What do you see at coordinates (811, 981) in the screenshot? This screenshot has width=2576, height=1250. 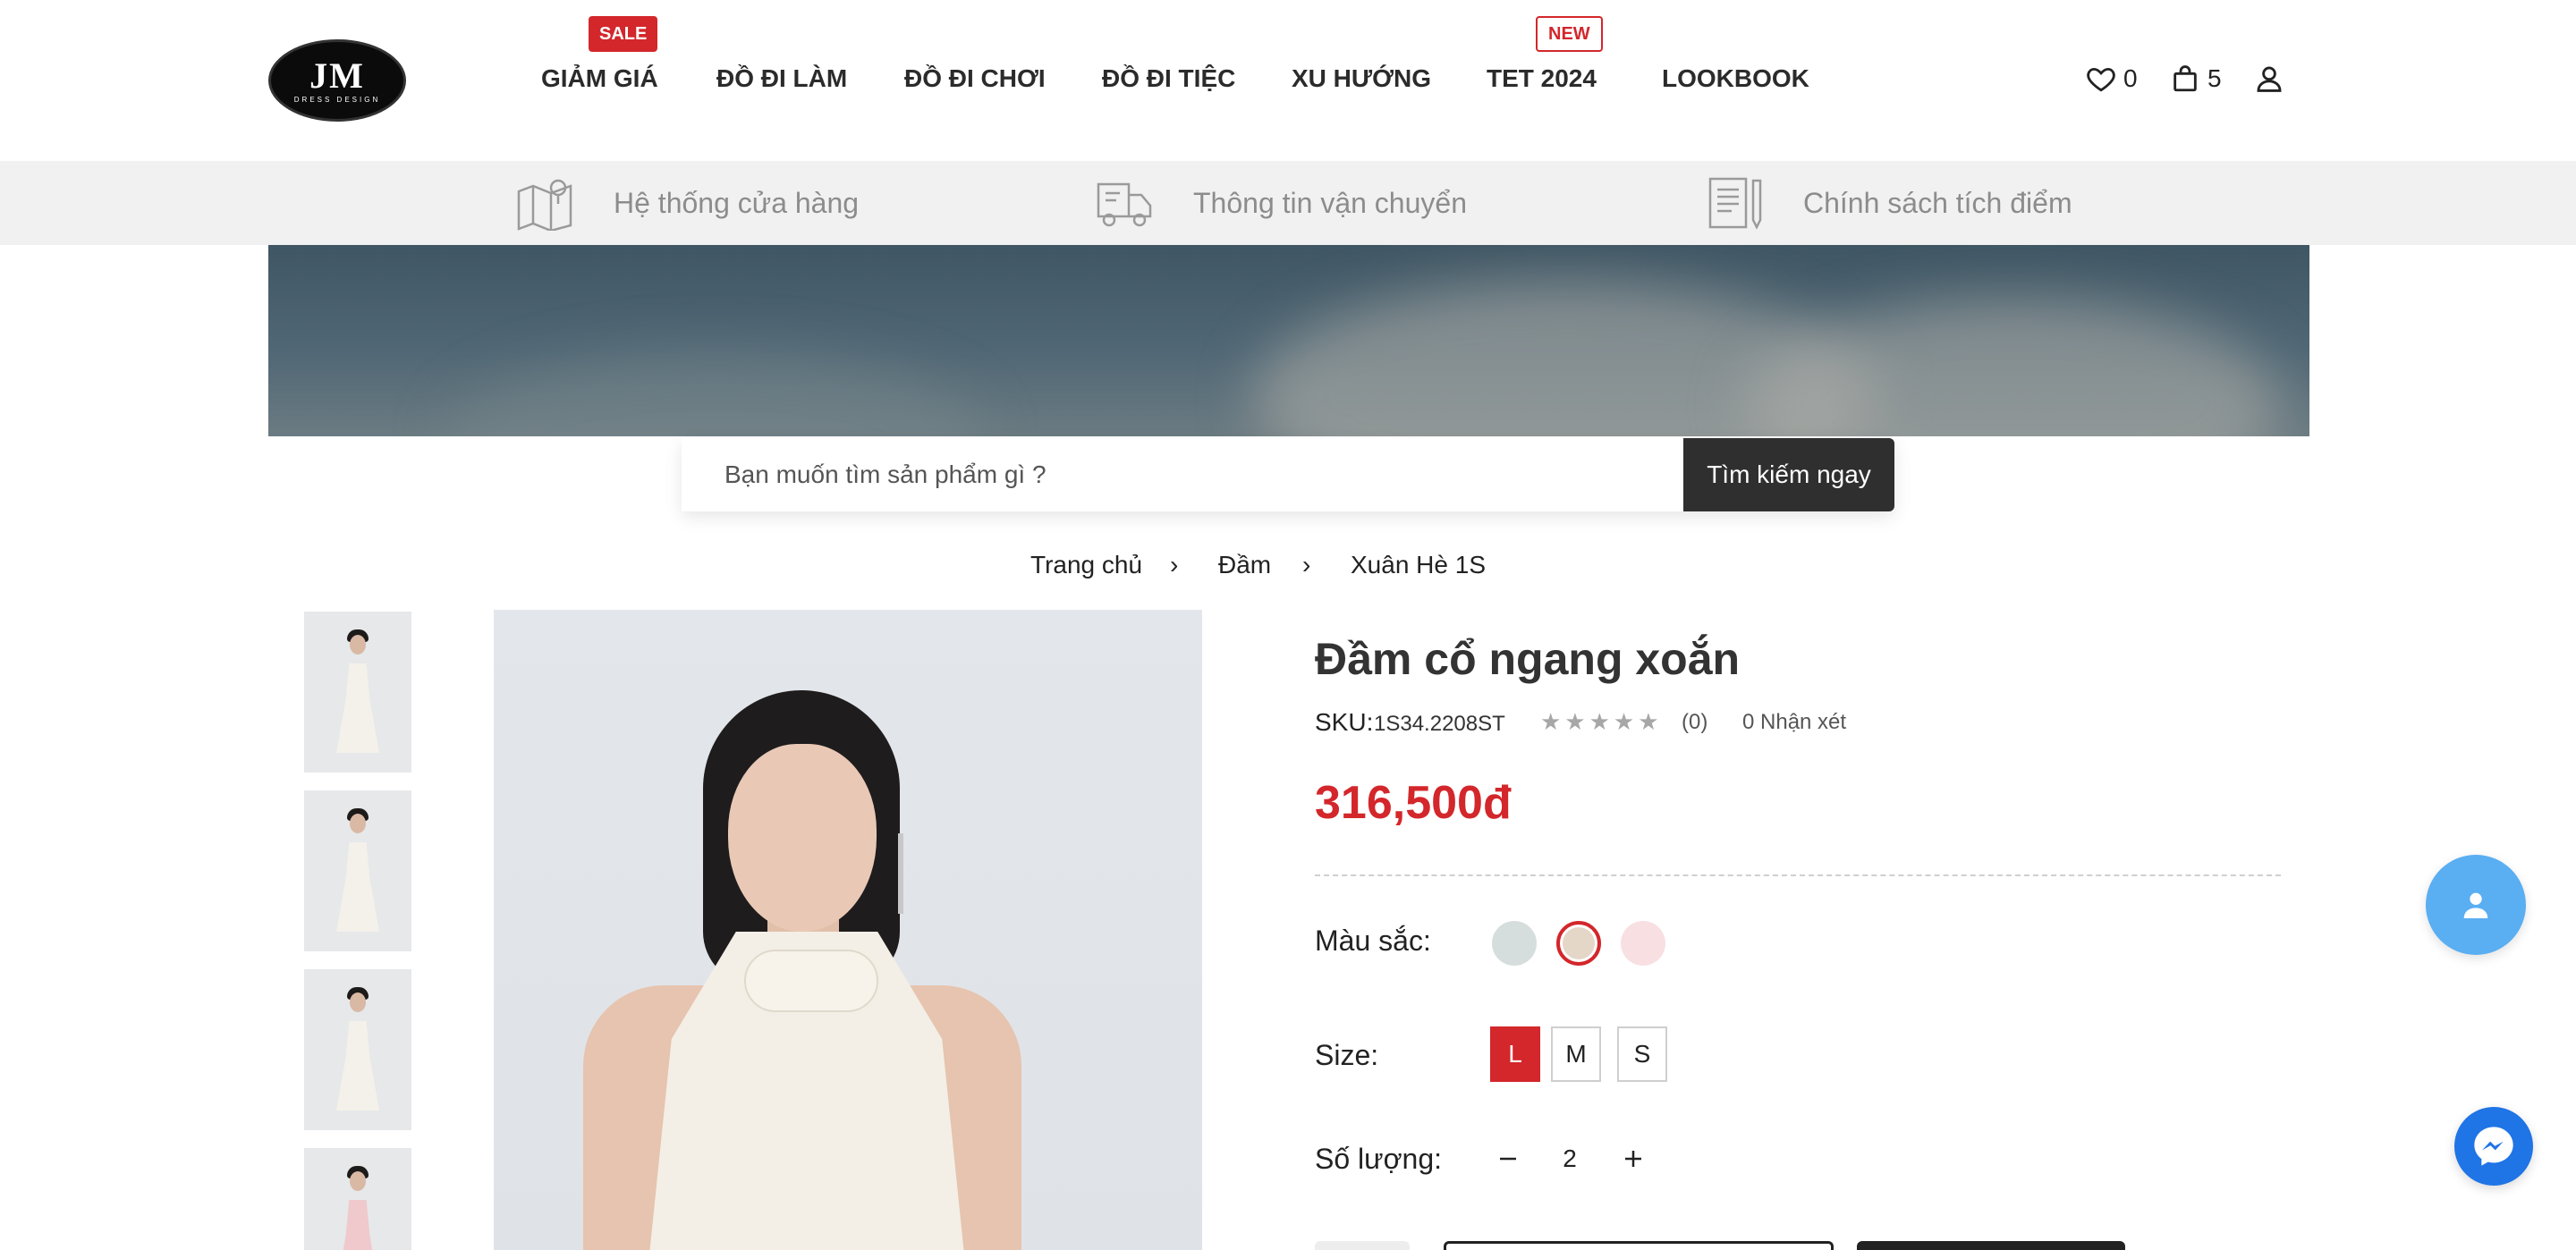 I see `model-dress` at bounding box center [811, 981].